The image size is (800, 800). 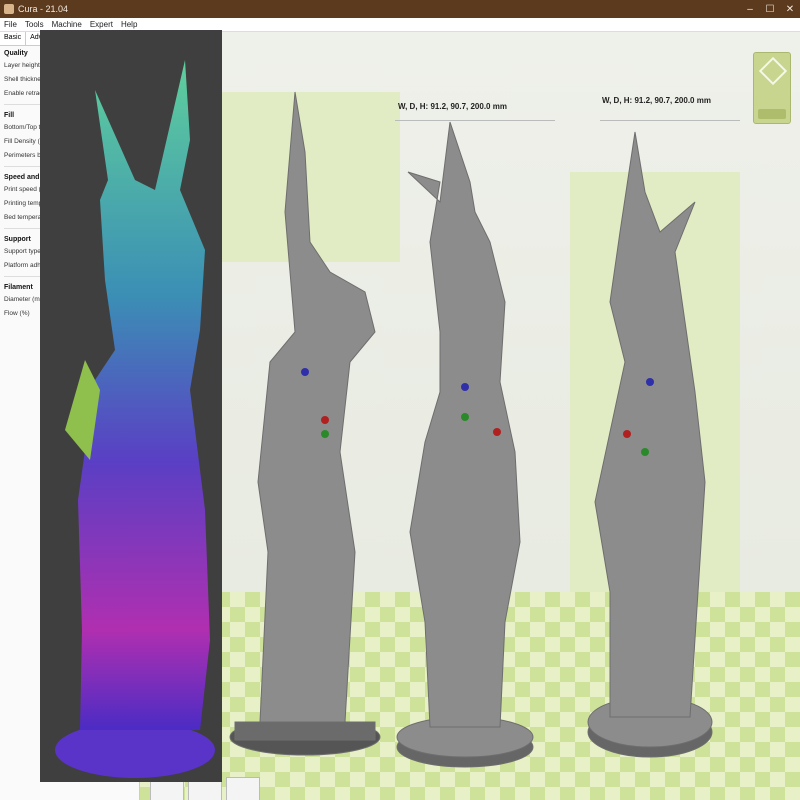 What do you see at coordinates (400, 9) in the screenshot?
I see `window-titlebar: Cura - 21.04 – ☐ ✕` at bounding box center [400, 9].